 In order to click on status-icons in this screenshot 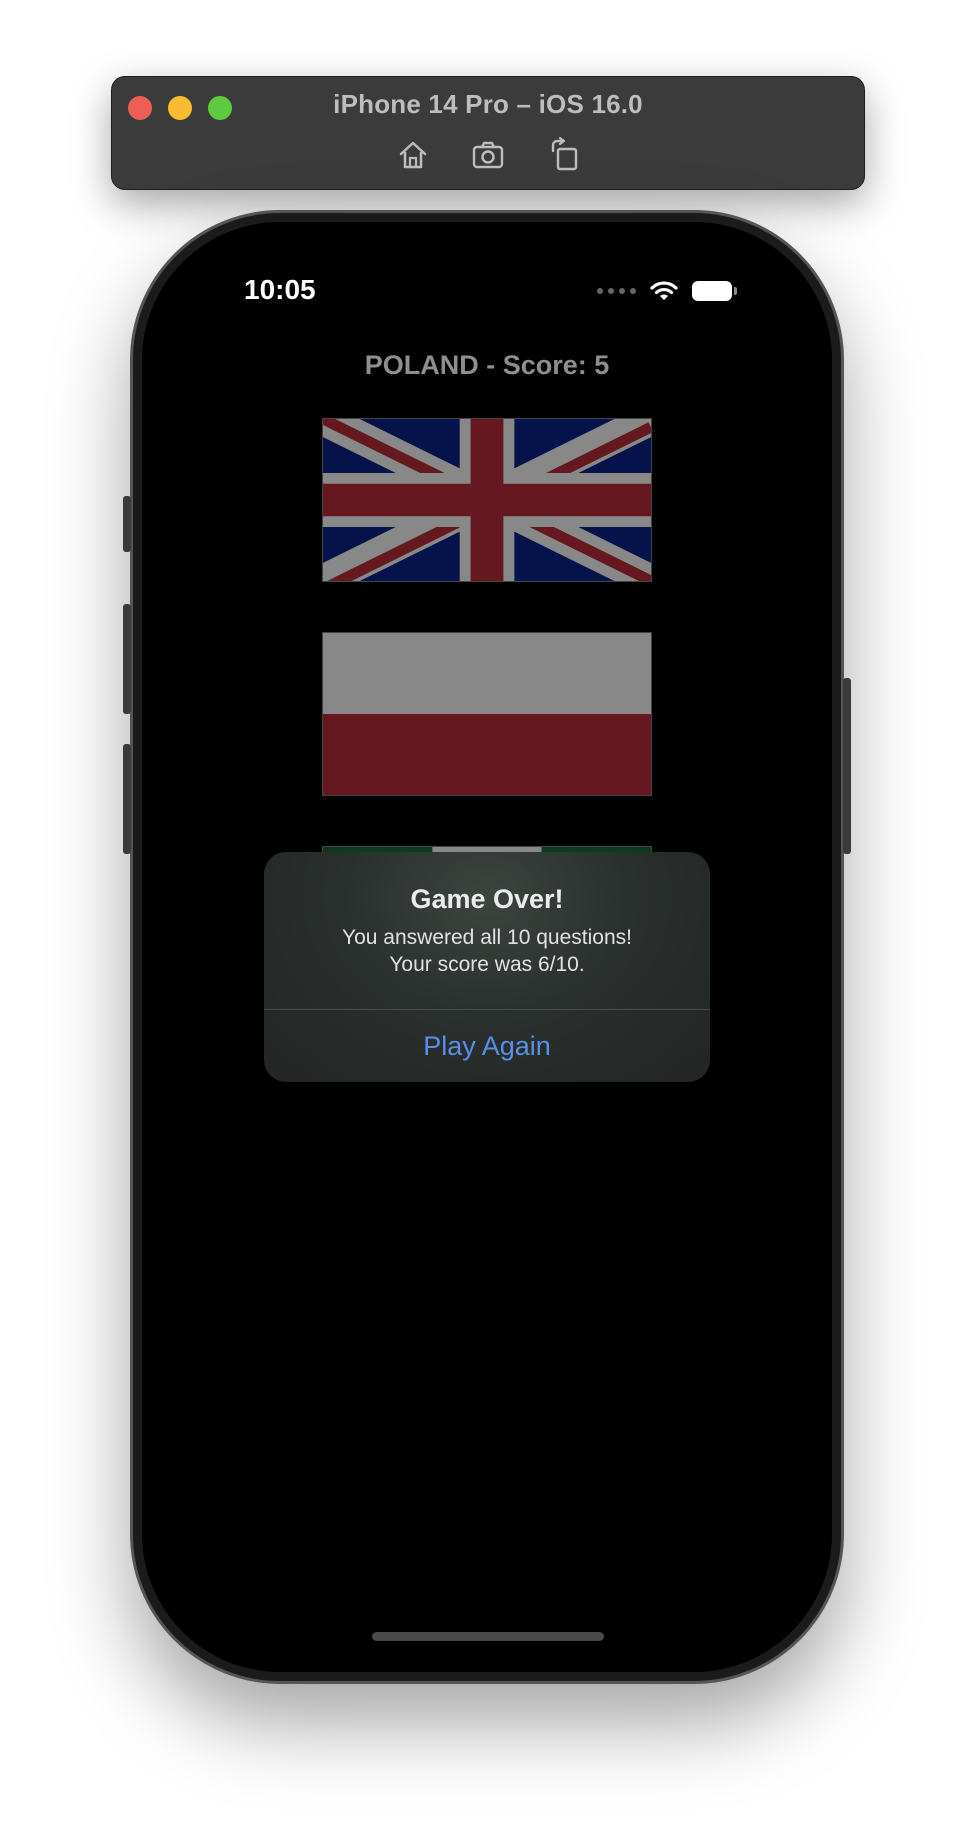, I will do `click(667, 291)`.